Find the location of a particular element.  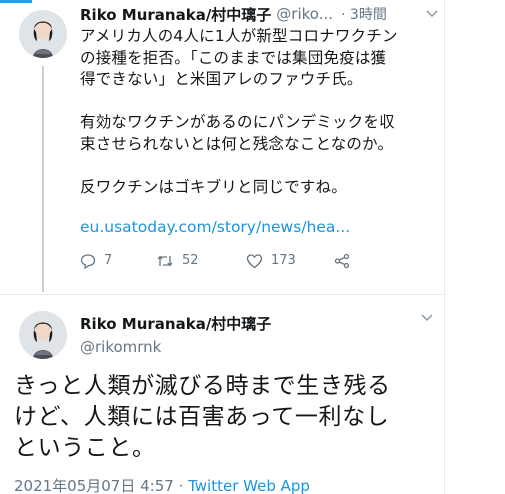

text-line: きっと人類が滅びる時まで生き残る is located at coordinates (202, 386).